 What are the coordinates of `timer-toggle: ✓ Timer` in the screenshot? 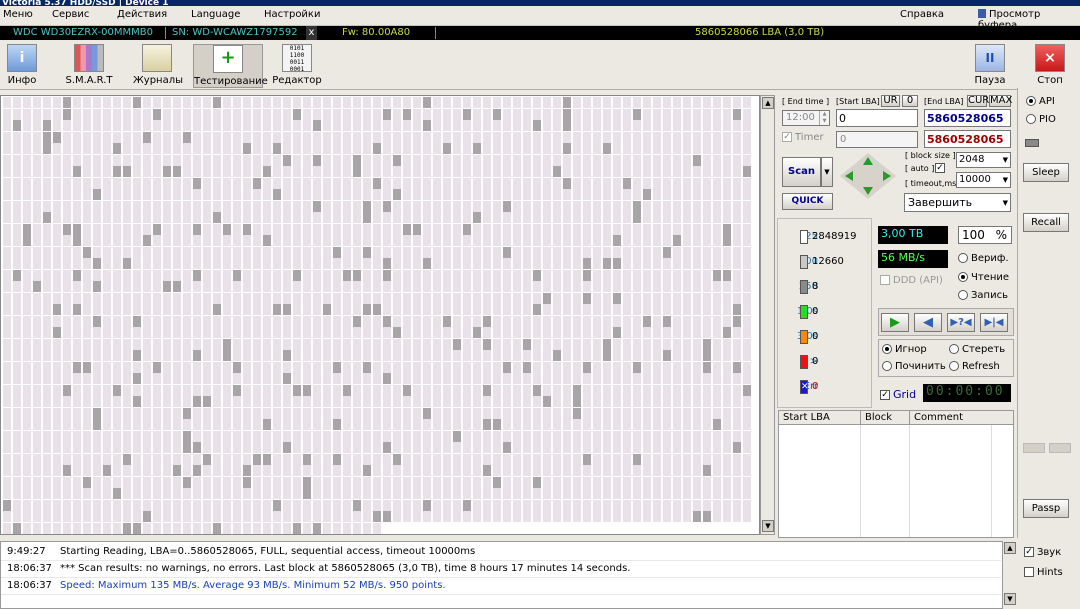 It's located at (803, 137).